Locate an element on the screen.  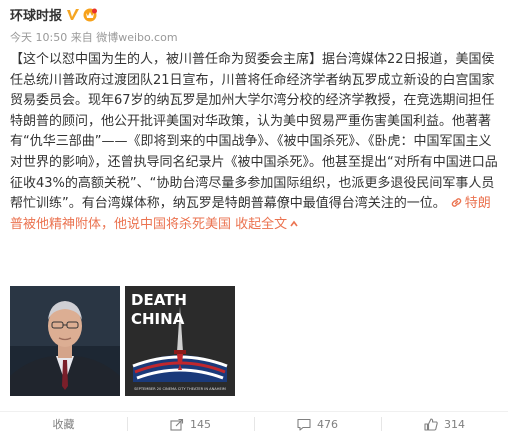
post-source: 微博weibo.com is located at coordinates (136, 36).